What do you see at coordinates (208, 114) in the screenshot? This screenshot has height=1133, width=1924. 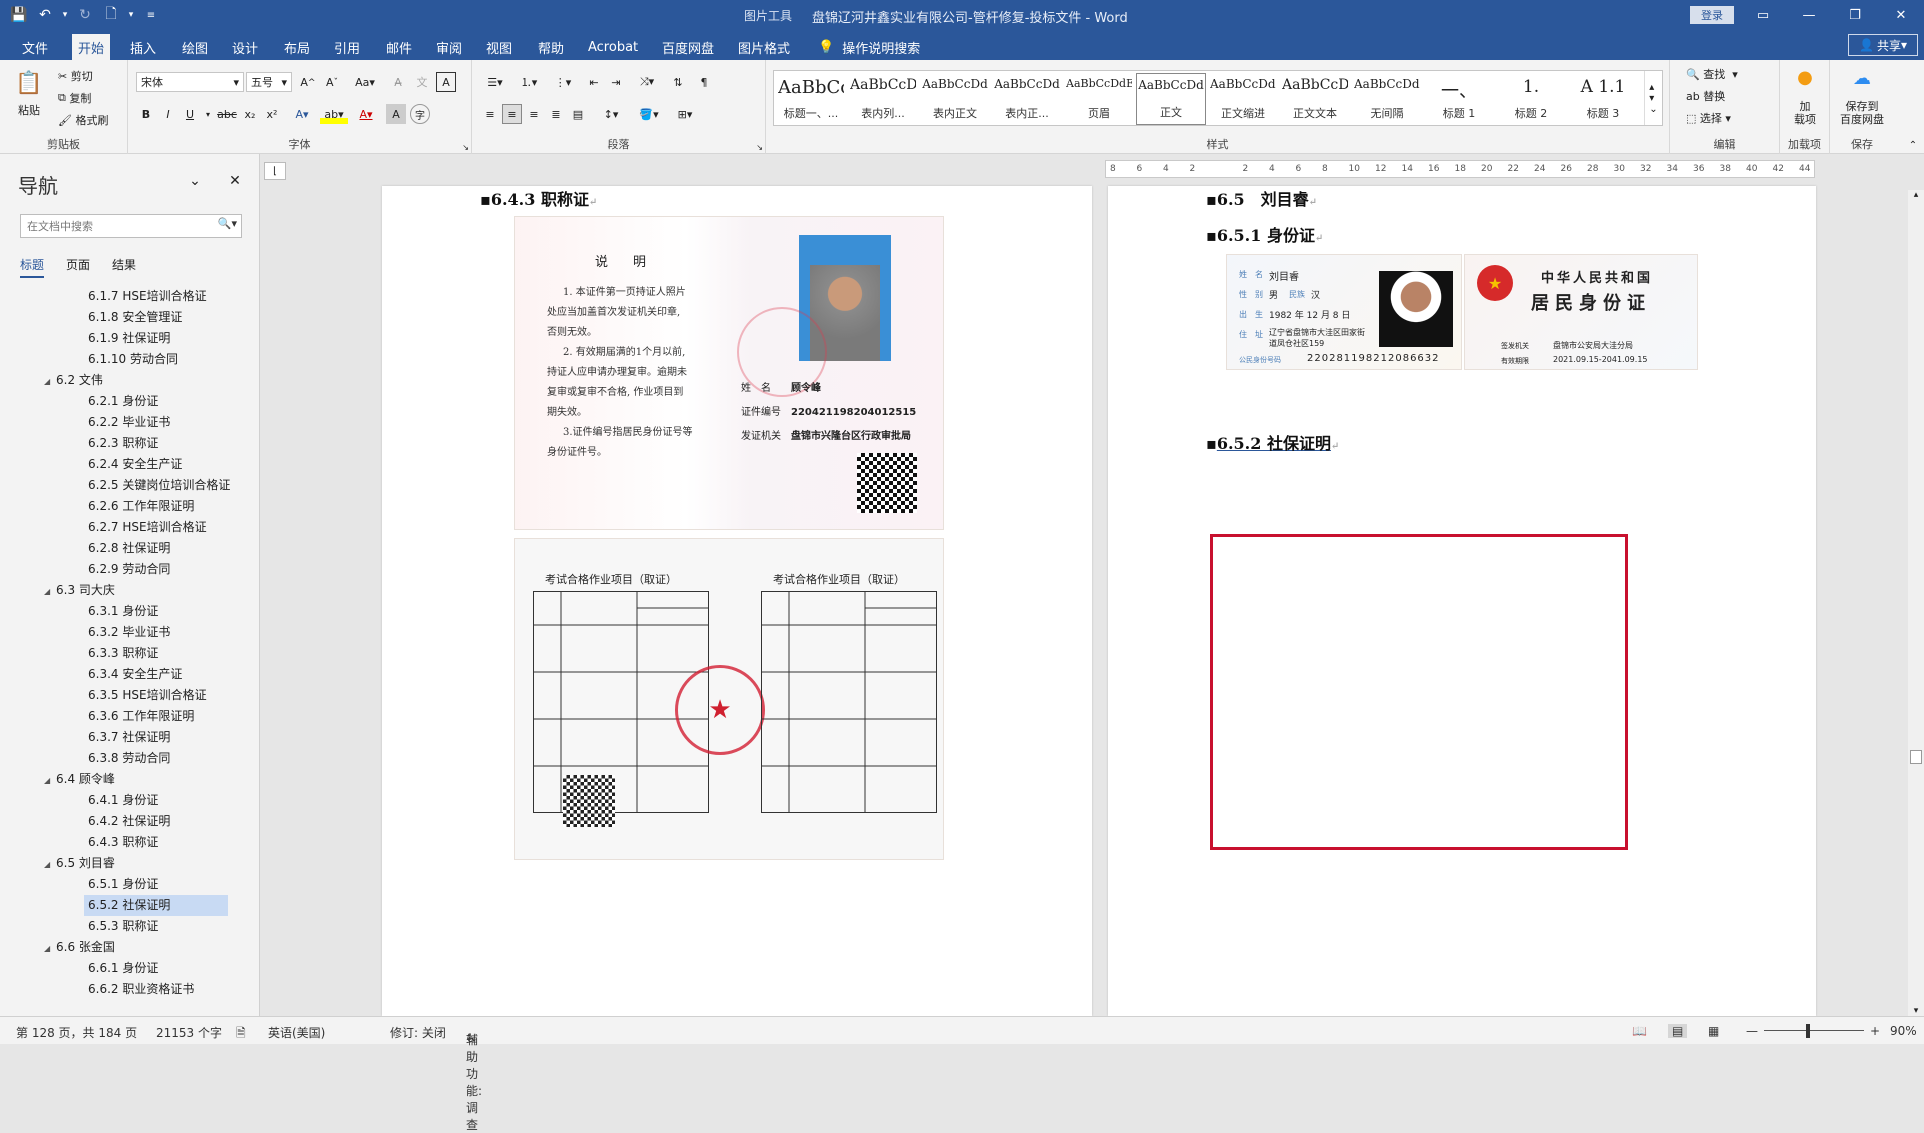 I see `underline-dropdown-icon: ▾` at bounding box center [208, 114].